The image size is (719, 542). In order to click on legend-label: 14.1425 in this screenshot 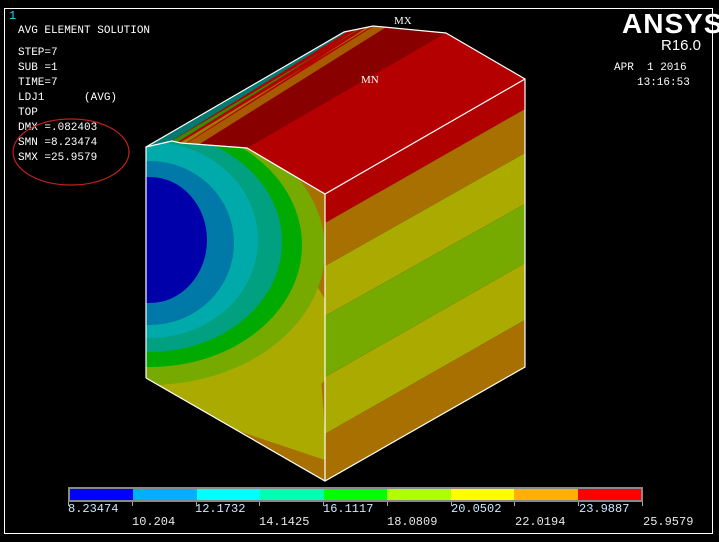, I will do `click(284, 522)`.